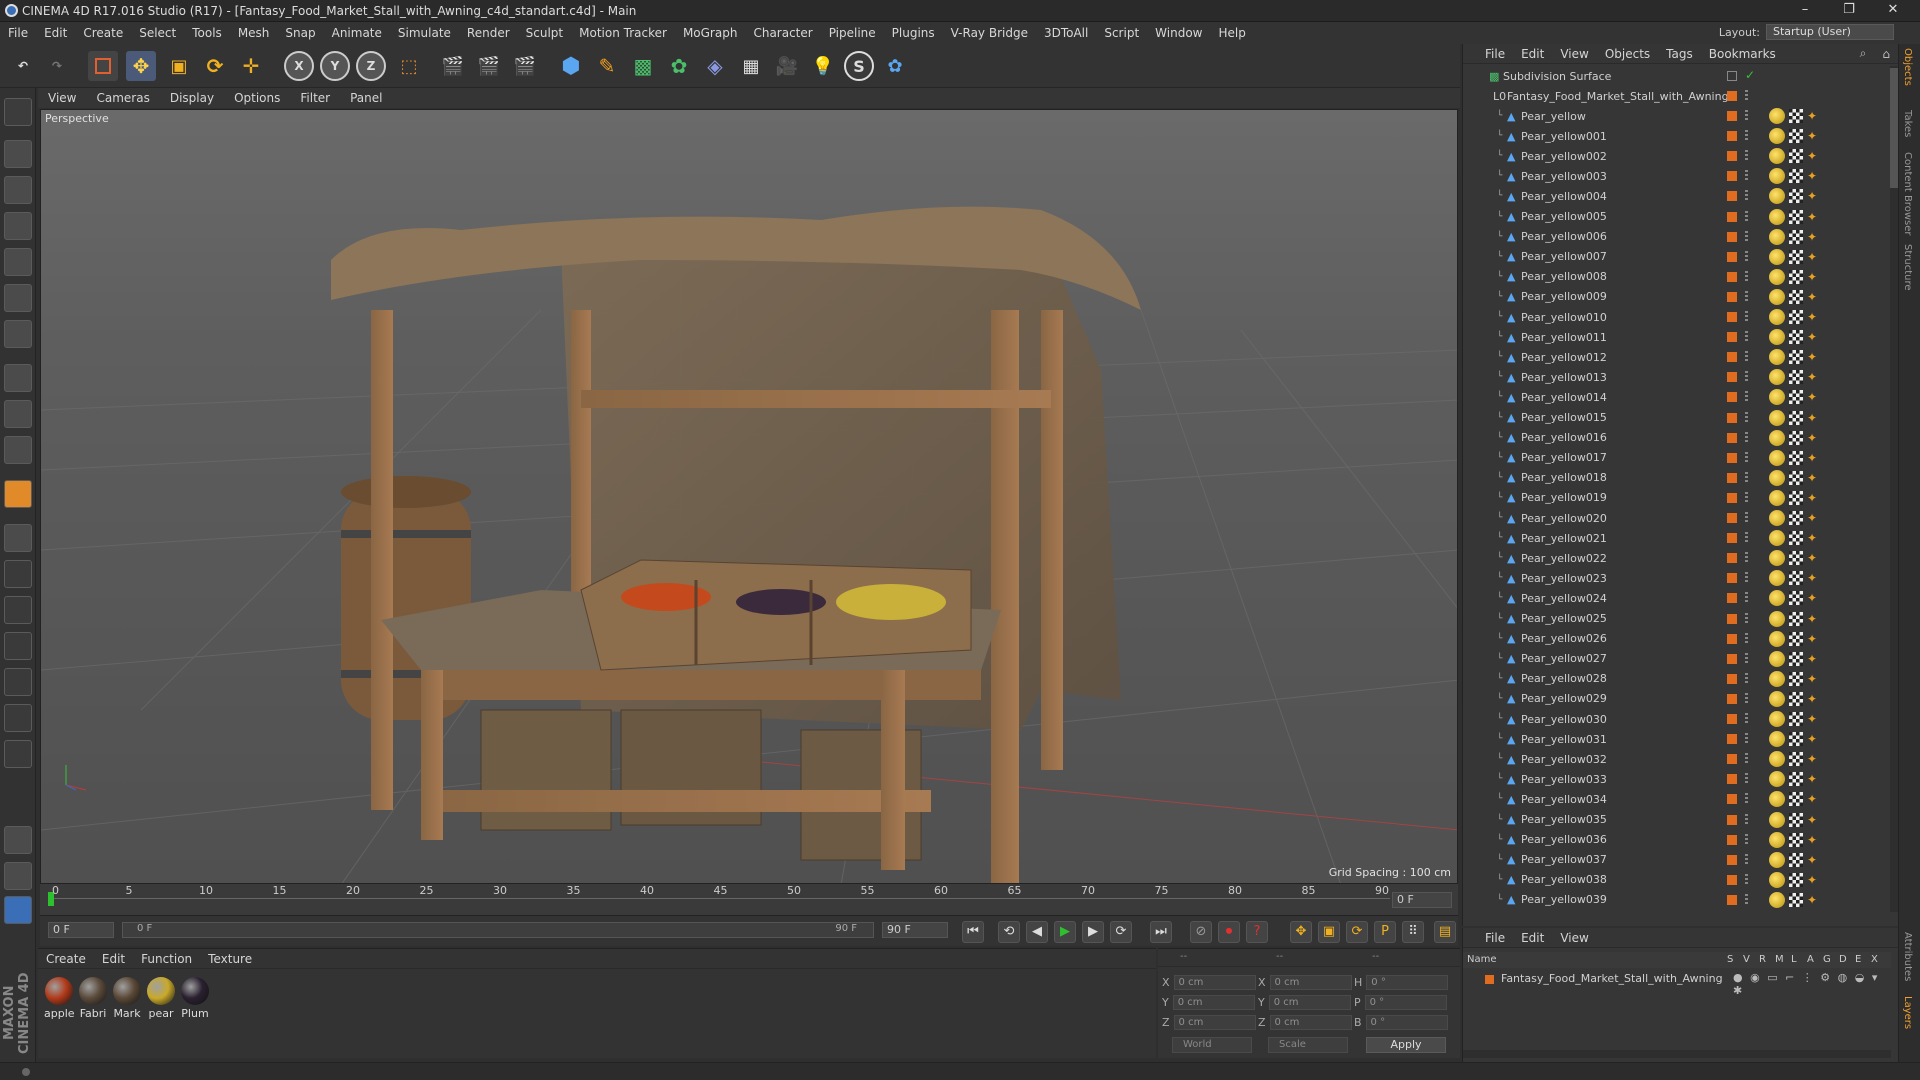  Describe the element at coordinates (1907, 956) in the screenshot. I see `tab-attributes: Attributes` at that location.